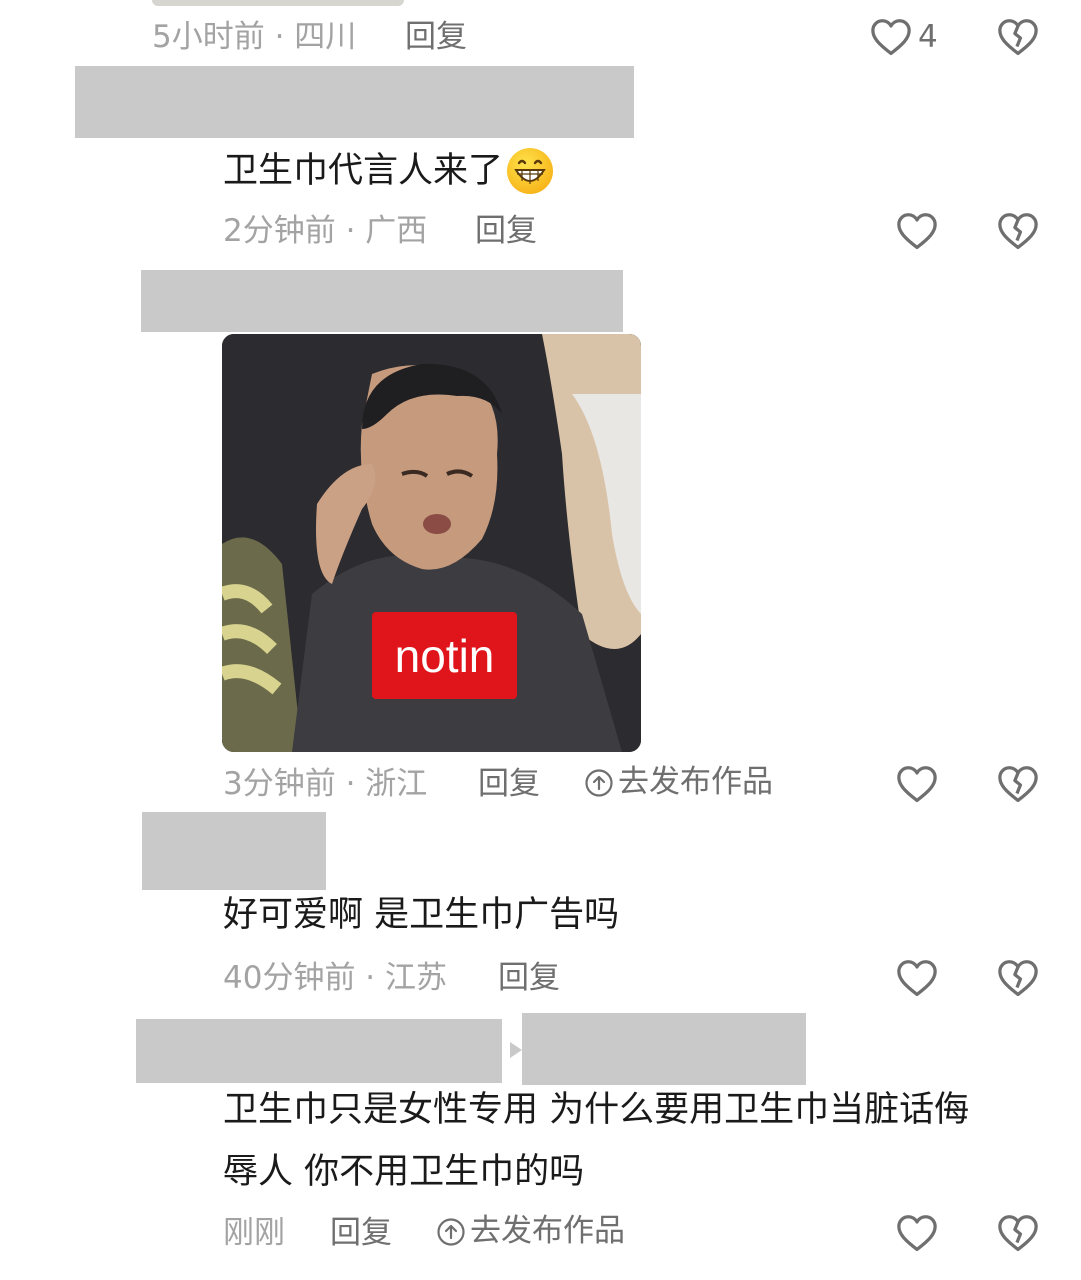 The image size is (1081, 1280). I want to click on comment-sticker-image: notin, so click(431, 543).